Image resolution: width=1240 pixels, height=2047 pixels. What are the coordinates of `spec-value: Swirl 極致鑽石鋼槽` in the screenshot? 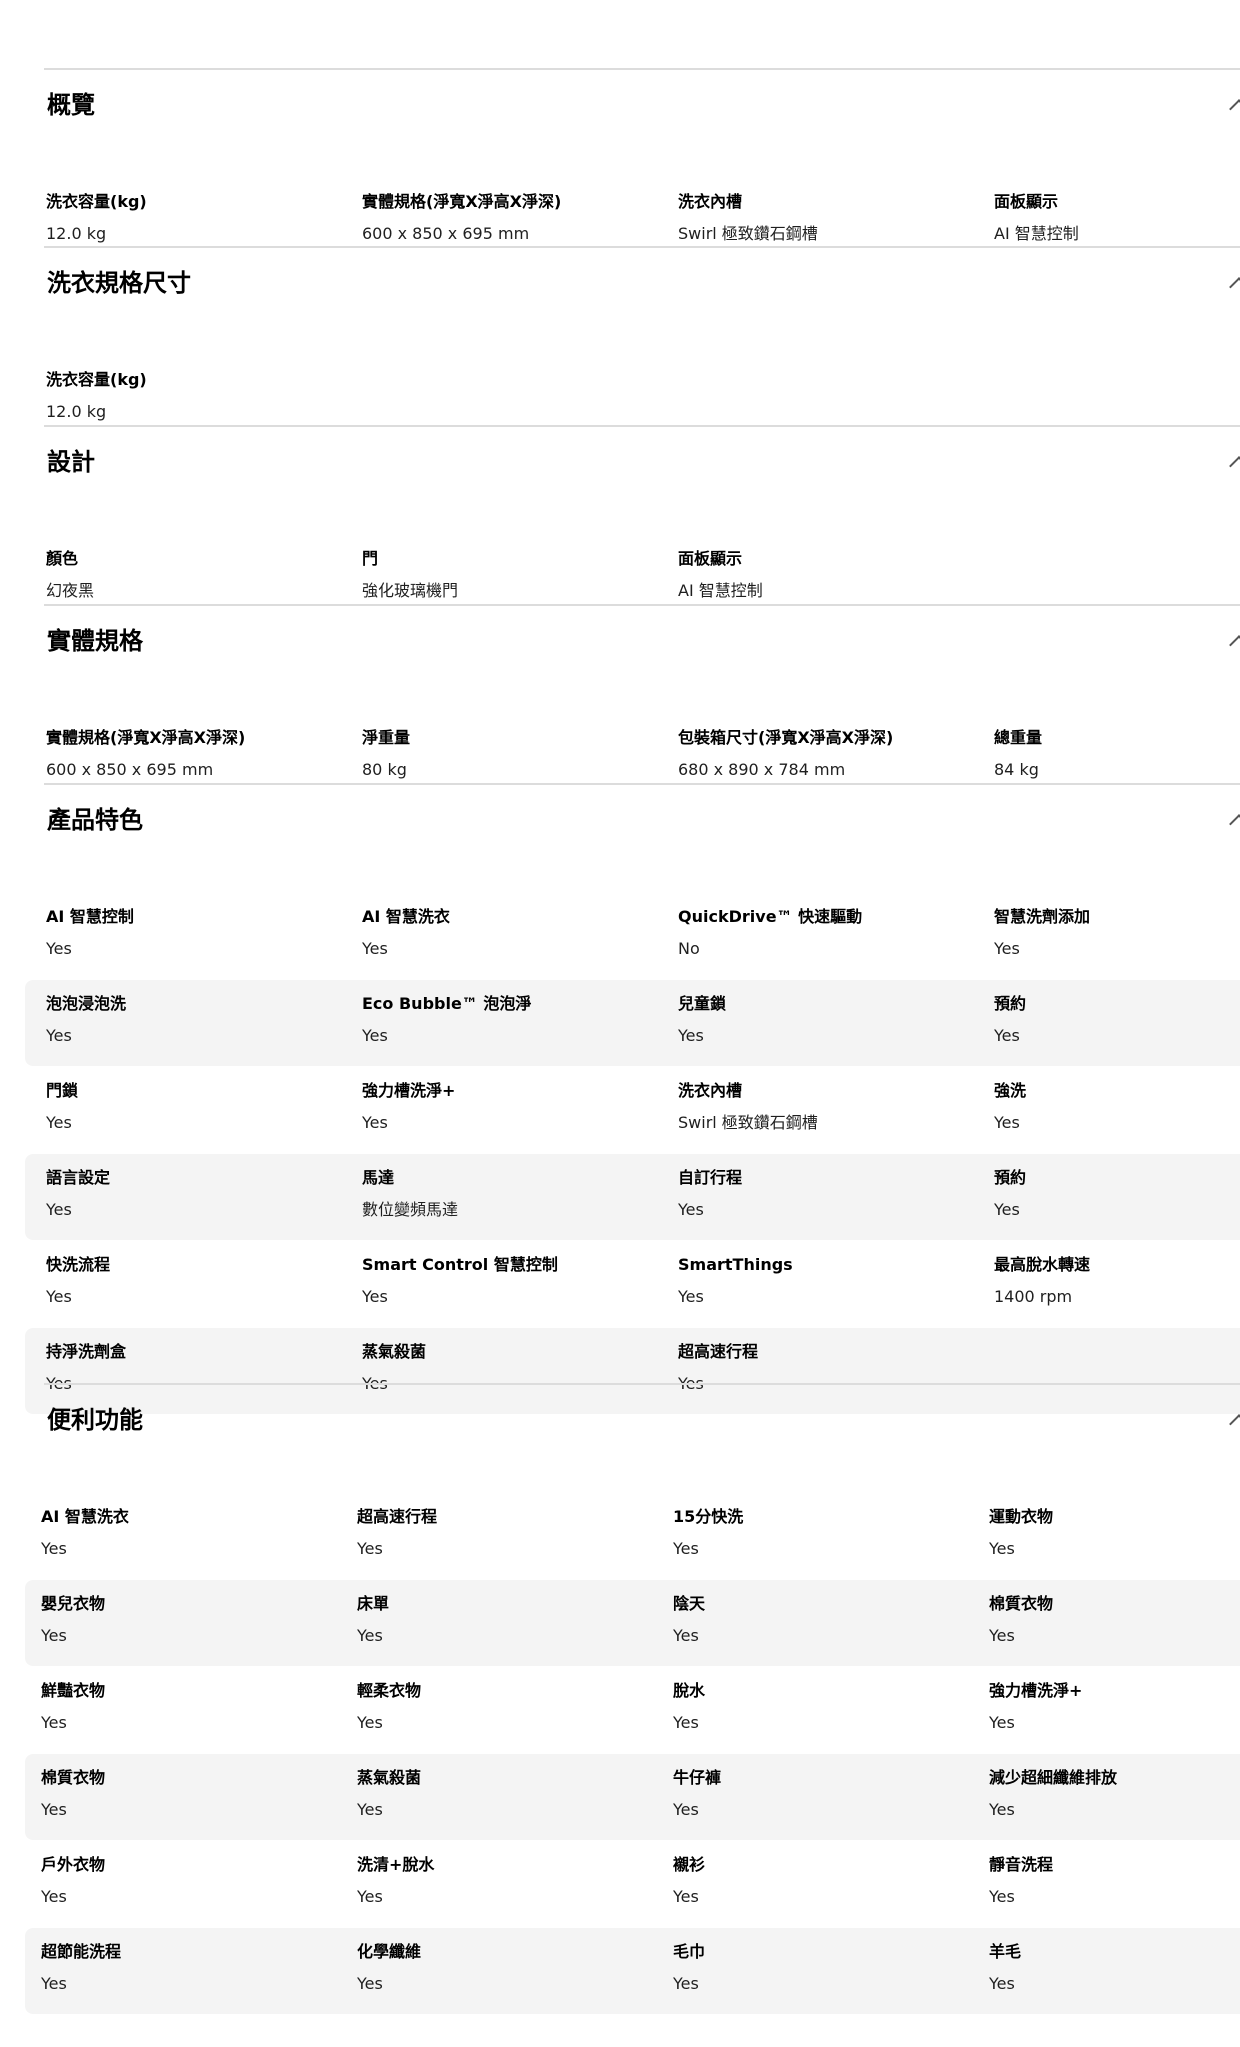 It's located at (748, 1122).